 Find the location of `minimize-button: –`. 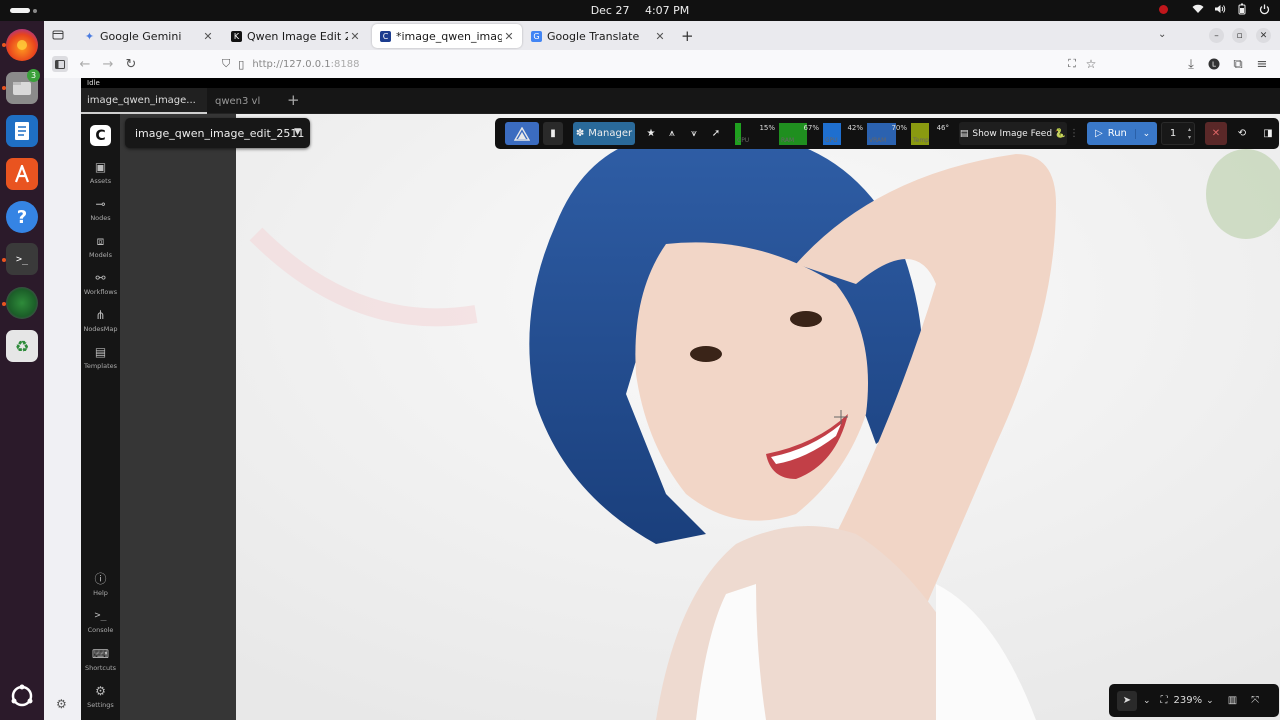

minimize-button: – is located at coordinates (1216, 35).